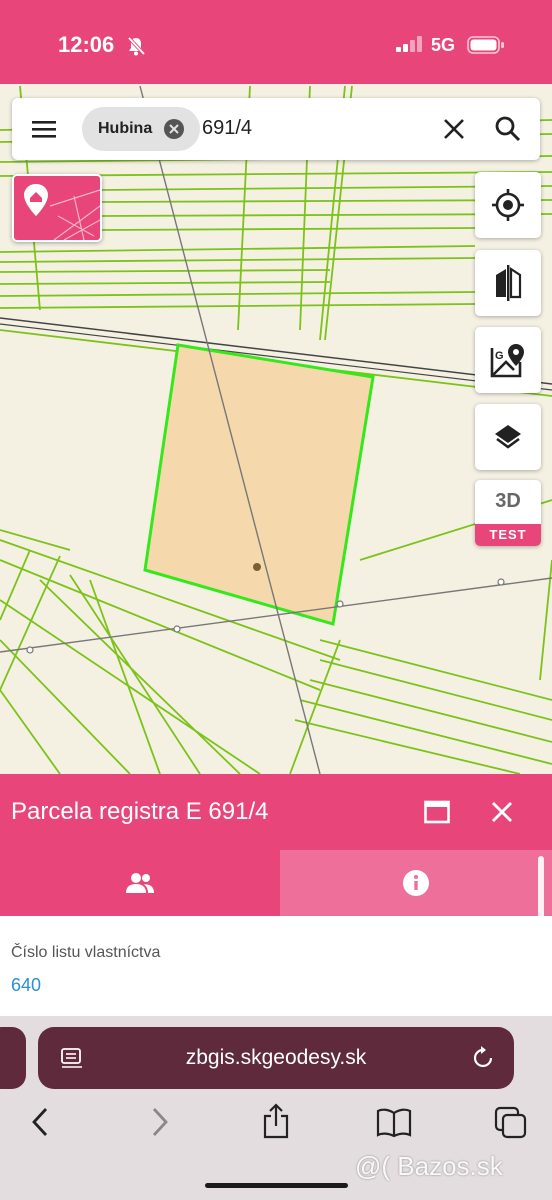  I want to click on status-time: 12:06, so click(86, 44).